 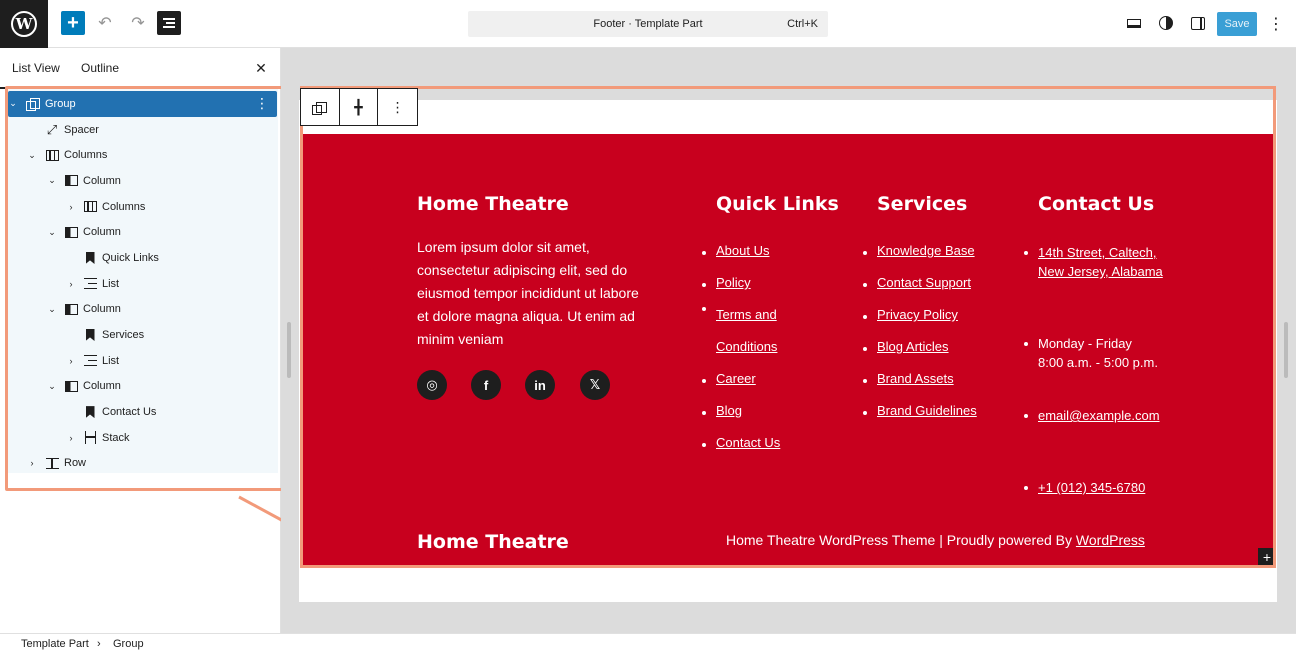 I want to click on align-button: ╋, so click(x=359, y=107).